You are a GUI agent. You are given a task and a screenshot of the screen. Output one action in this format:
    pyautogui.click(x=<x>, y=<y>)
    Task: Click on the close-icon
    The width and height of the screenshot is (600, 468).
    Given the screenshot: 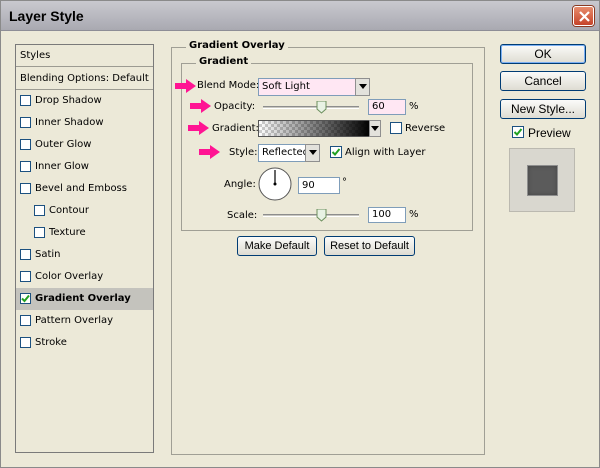 What is the action you would take?
    pyautogui.click(x=584, y=16)
    